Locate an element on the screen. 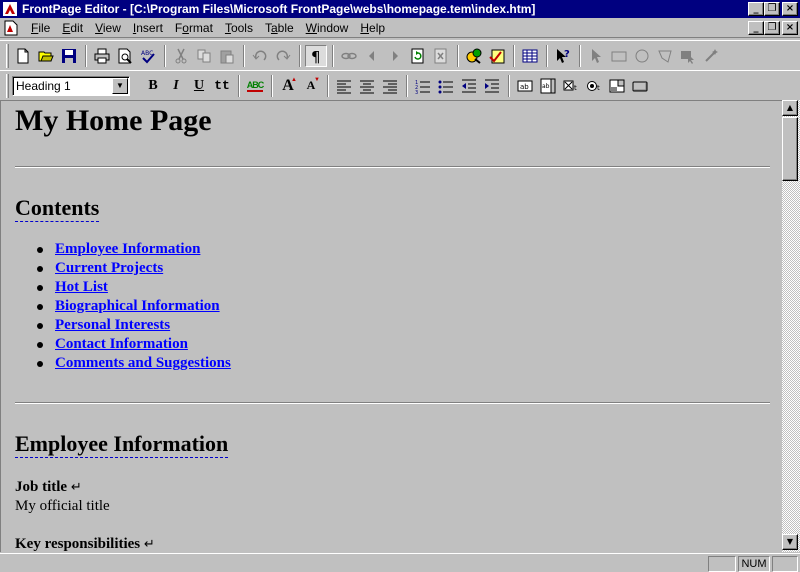 This screenshot has height=572, width=800. copy-button is located at coordinates (204, 56).